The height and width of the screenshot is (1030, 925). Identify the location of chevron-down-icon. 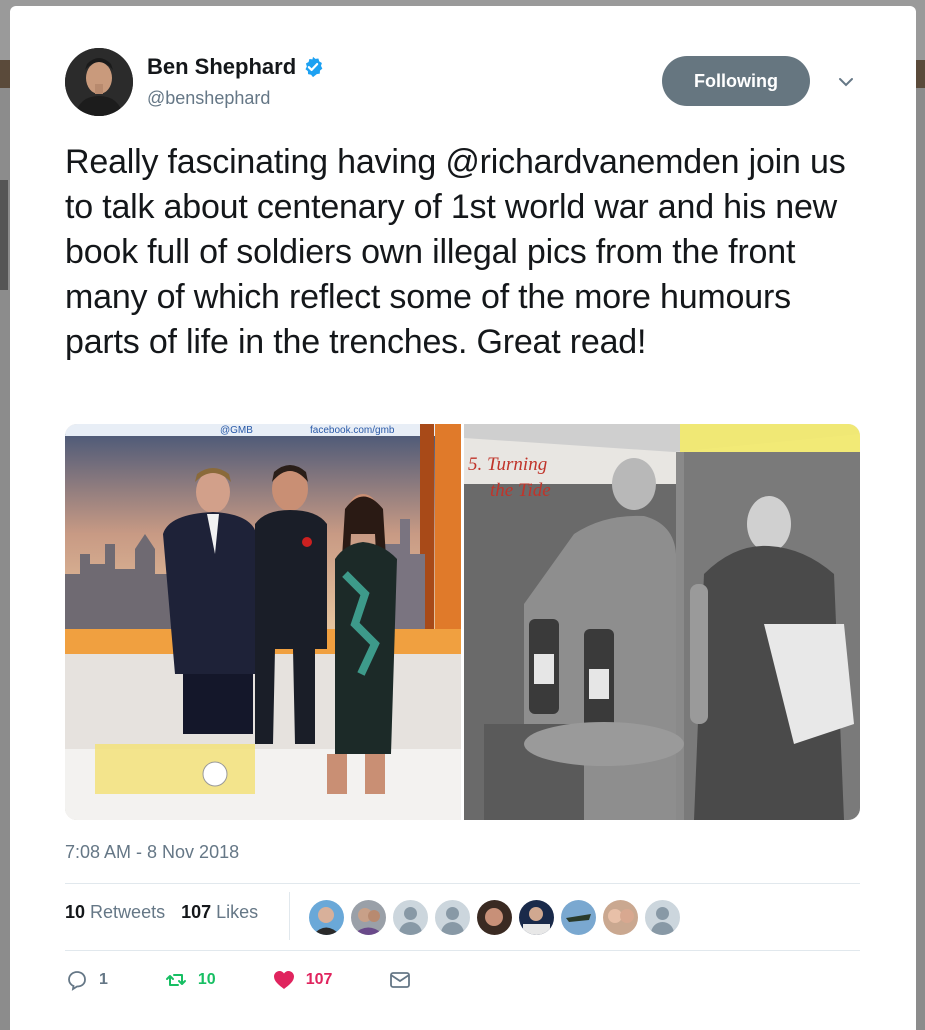
(846, 82).